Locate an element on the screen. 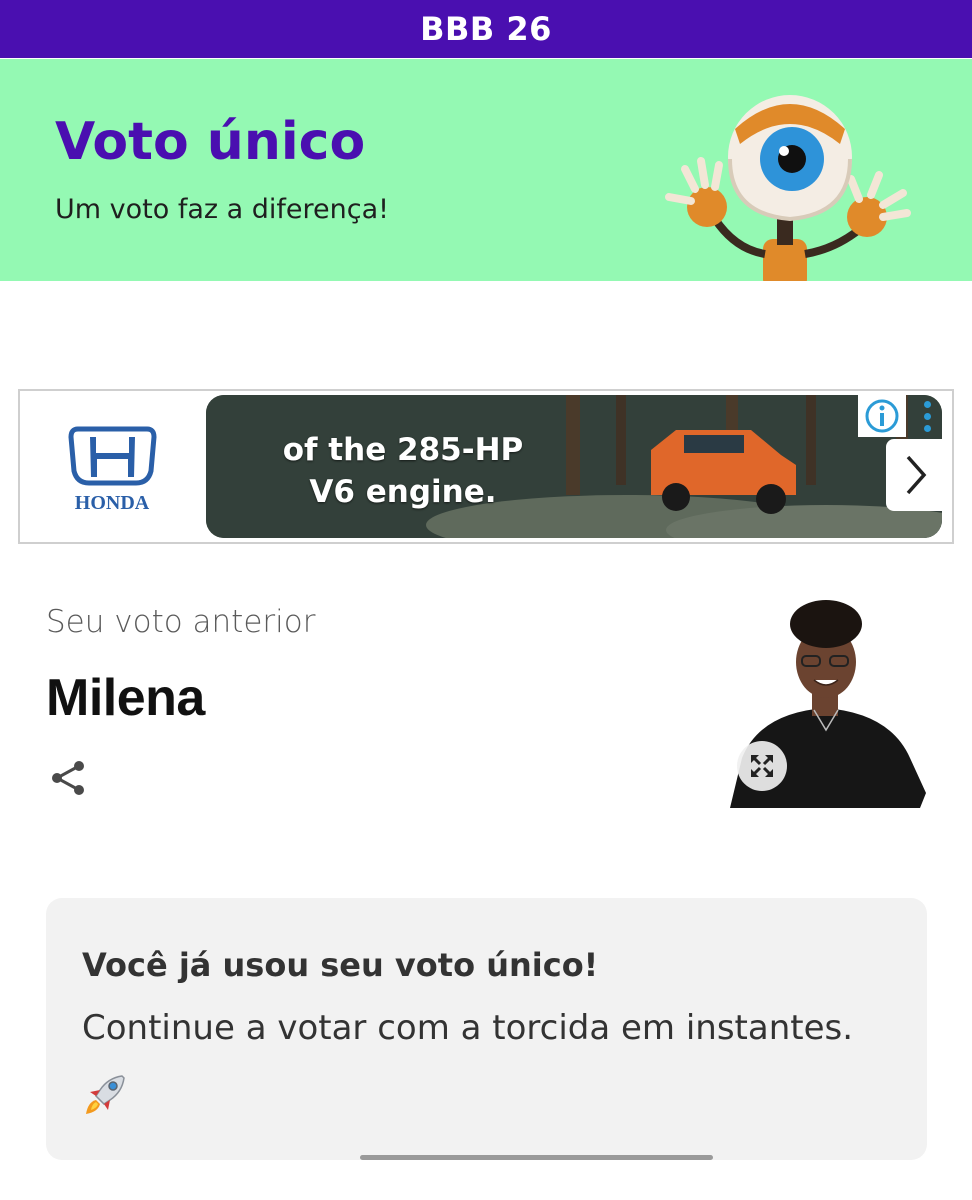 This screenshot has height=1200, width=972. notice-title: Você já usou seu voto único! is located at coordinates (340, 965).